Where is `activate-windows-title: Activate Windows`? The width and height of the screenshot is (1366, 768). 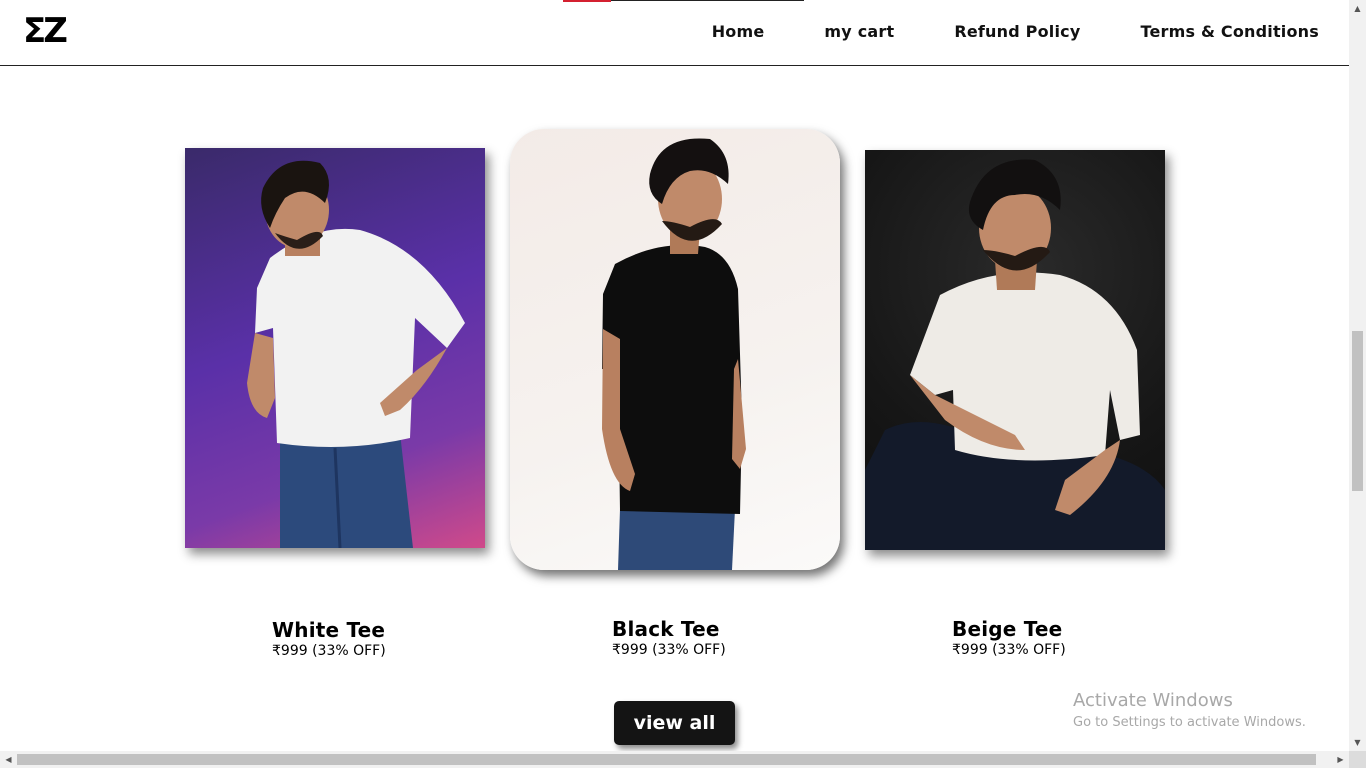
activate-windows-title: Activate Windows is located at coordinates (1153, 700).